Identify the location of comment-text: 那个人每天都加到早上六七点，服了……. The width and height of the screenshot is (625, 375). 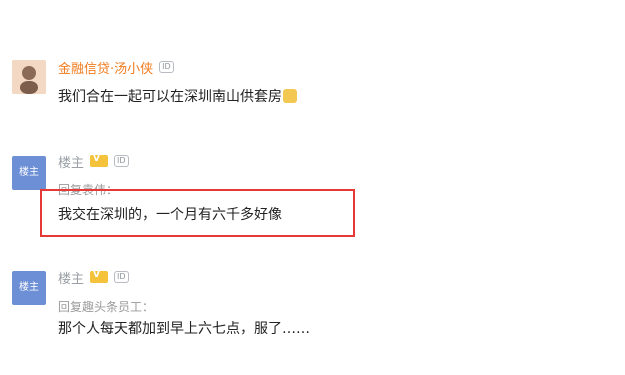
(184, 329).